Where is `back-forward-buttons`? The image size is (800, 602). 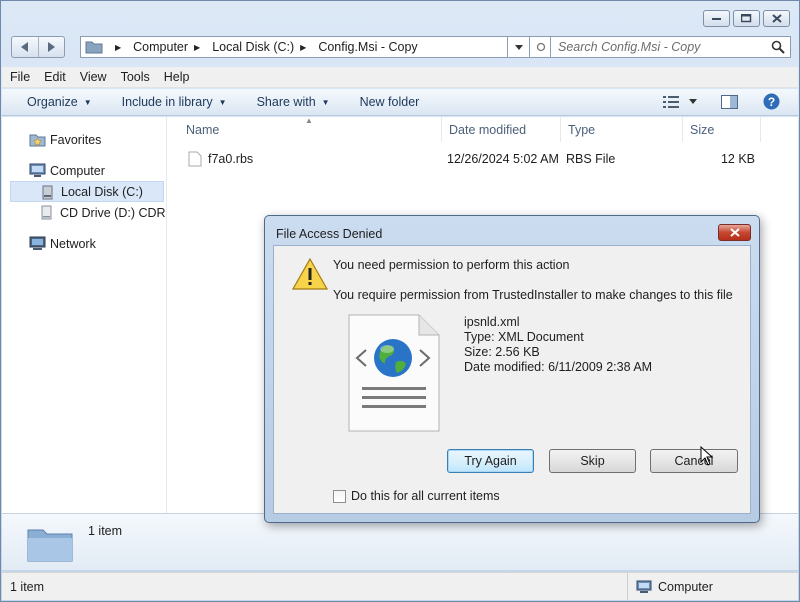
back-forward-buttons is located at coordinates (38, 47).